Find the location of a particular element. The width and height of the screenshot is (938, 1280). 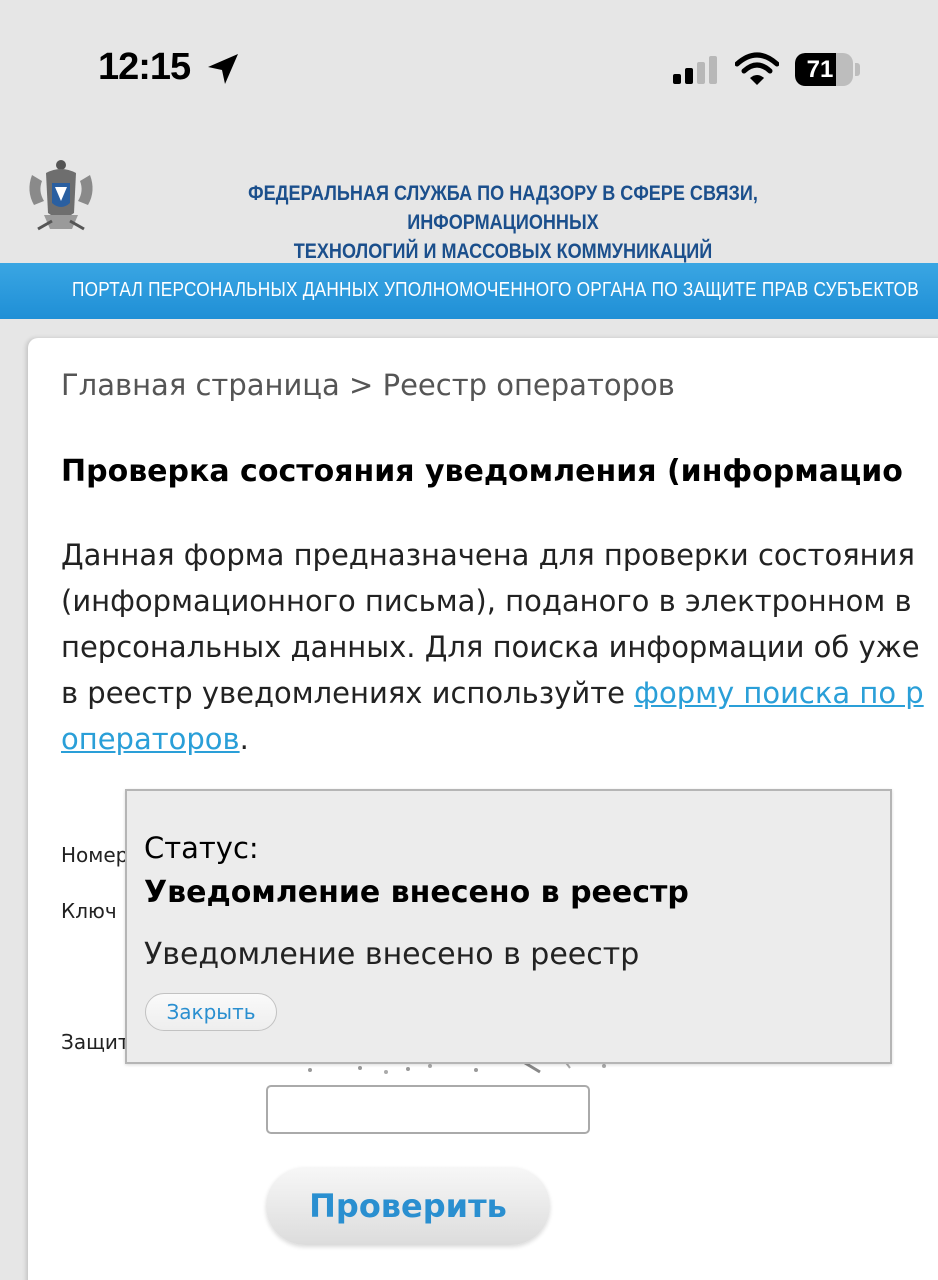

check-button: Проверить is located at coordinates (408, 1206).